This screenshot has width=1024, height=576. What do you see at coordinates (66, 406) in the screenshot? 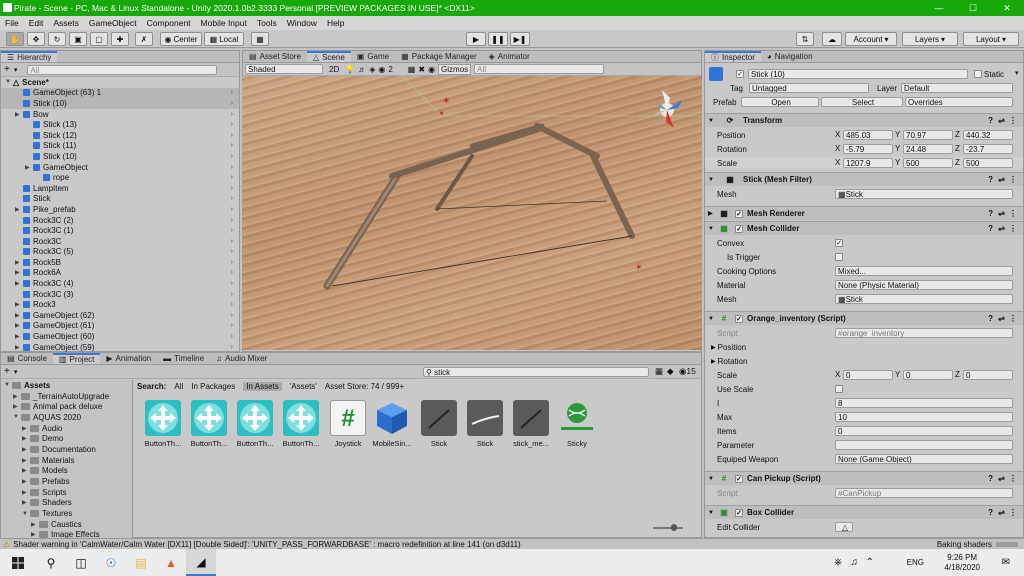
I see `folder-item: ▶ Animal pack deluxe` at bounding box center [66, 406].